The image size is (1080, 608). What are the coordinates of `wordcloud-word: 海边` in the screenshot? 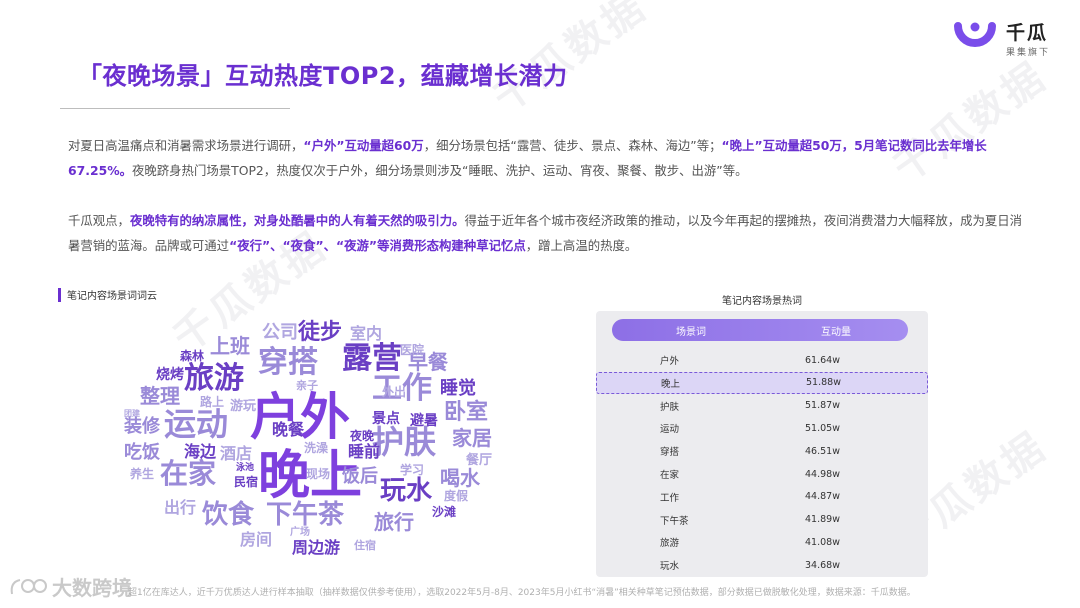 It's located at (200, 451).